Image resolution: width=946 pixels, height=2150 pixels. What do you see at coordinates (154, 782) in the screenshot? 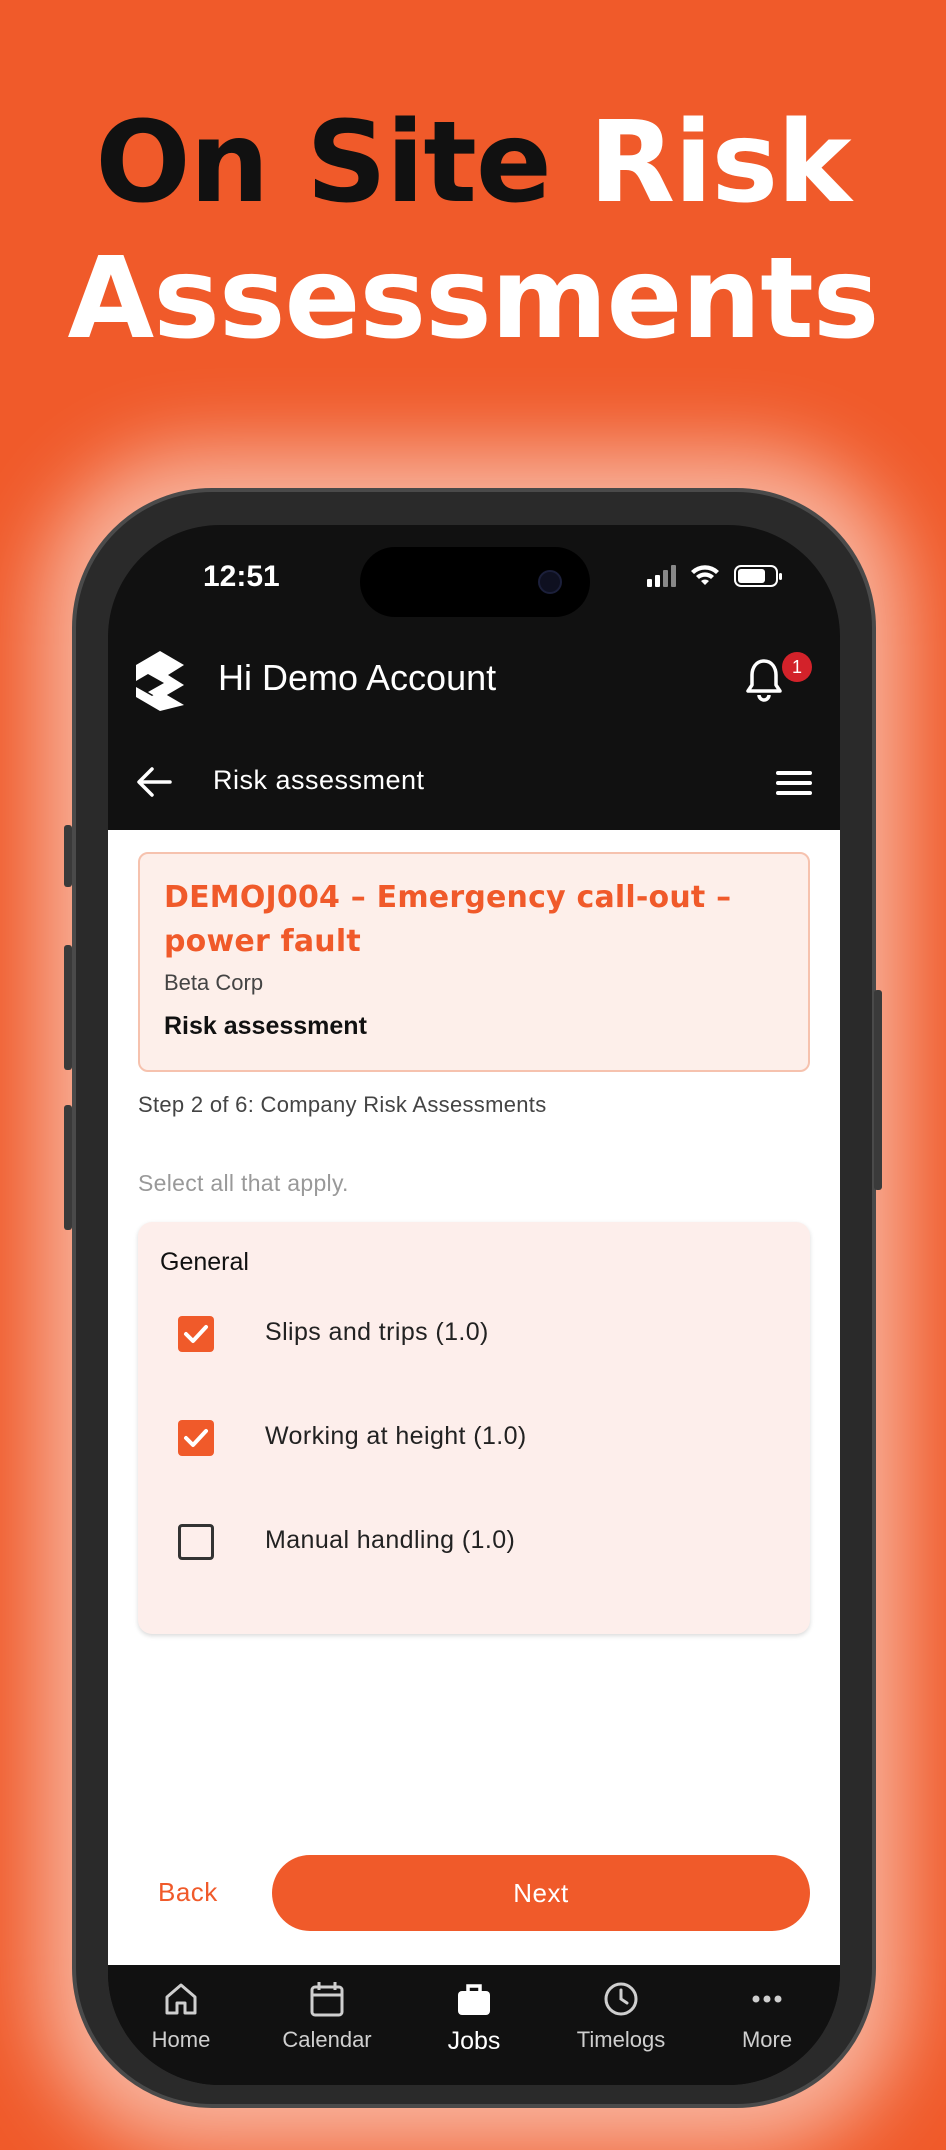
I see `back-arrow-icon` at bounding box center [154, 782].